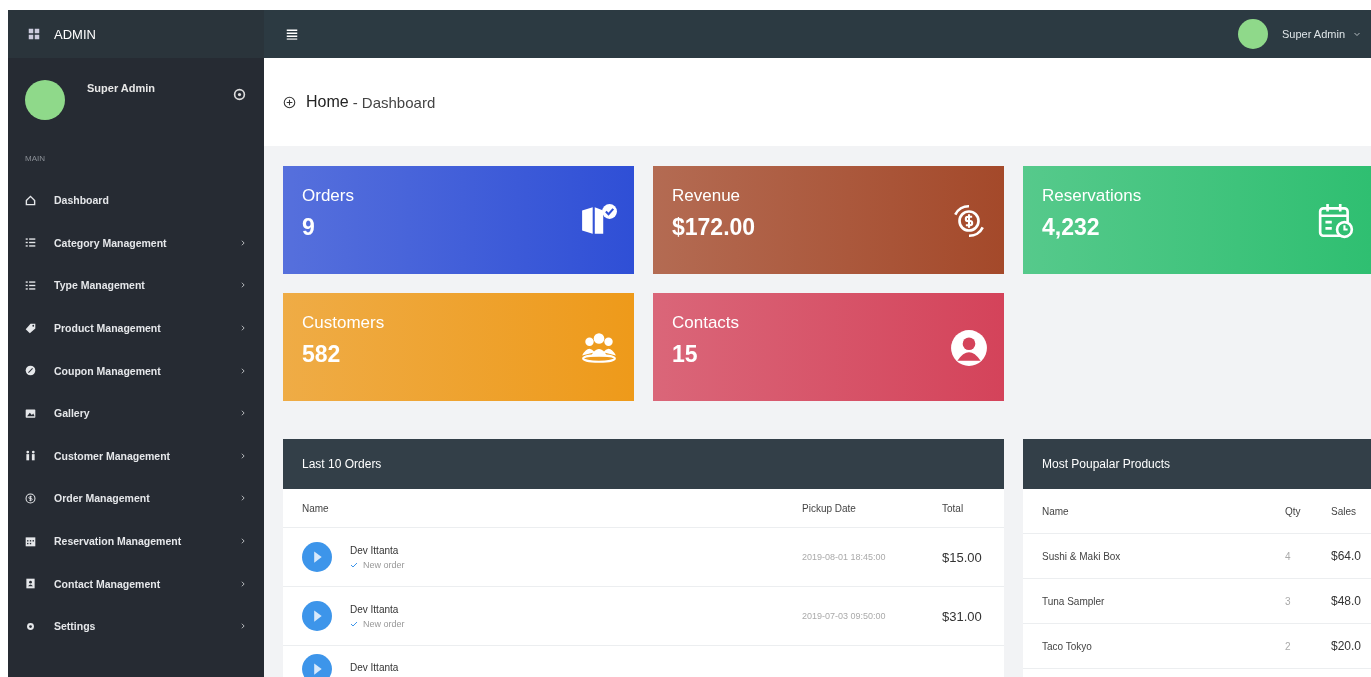 Image resolution: width=1371 pixels, height=677 pixels. Describe the element at coordinates (135, 456) in the screenshot. I see `sidebar-item: Customer Management` at that location.